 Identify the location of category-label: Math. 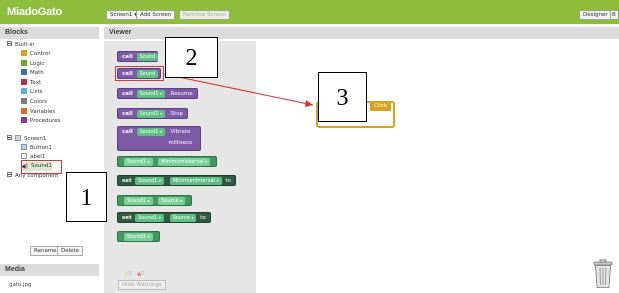
(37, 73).